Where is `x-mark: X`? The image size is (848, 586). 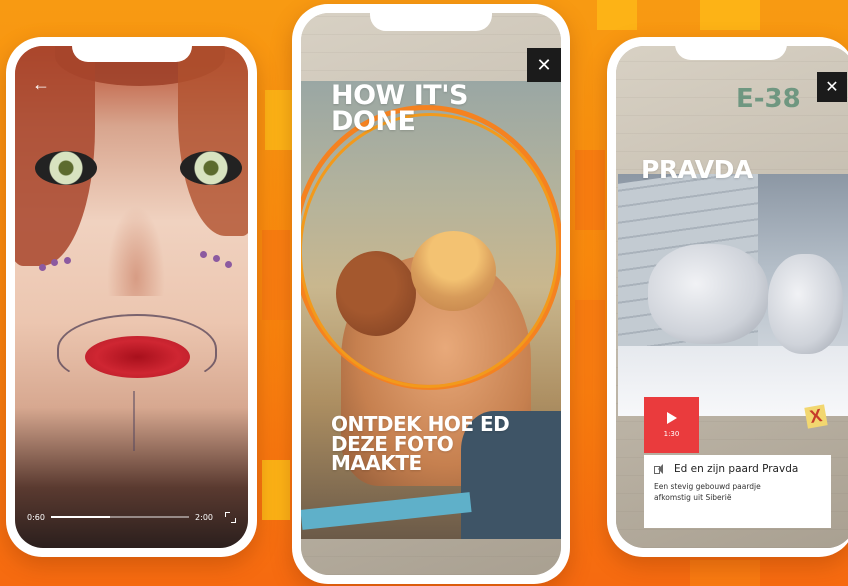
x-mark: X is located at coordinates (816, 416).